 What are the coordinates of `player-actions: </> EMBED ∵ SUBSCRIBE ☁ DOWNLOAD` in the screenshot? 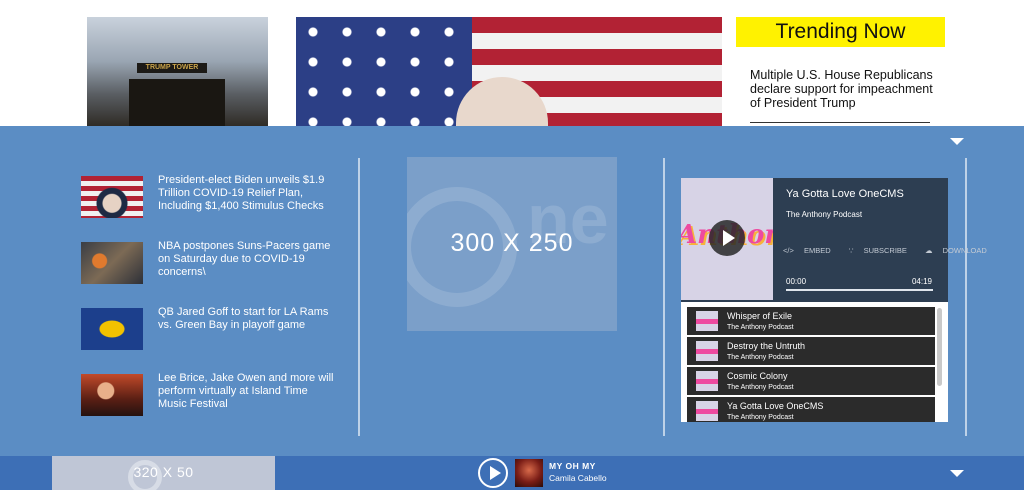 It's located at (893, 250).